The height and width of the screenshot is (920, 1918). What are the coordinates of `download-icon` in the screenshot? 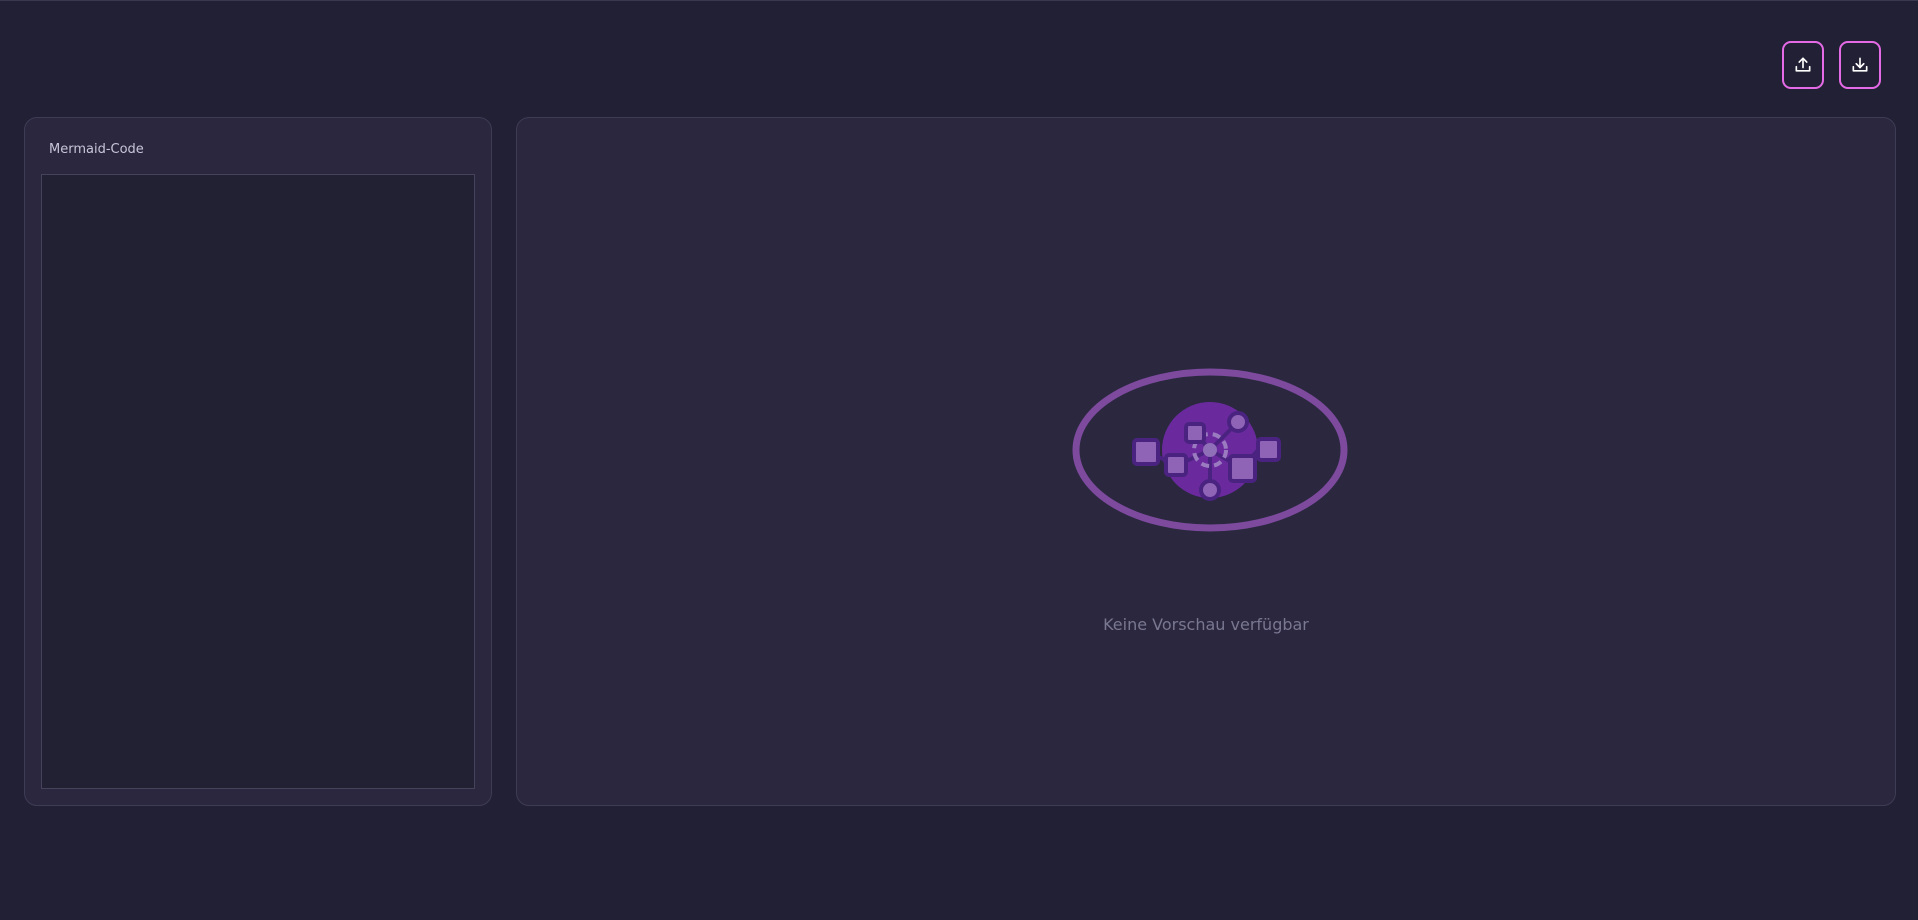 It's located at (1860, 64).